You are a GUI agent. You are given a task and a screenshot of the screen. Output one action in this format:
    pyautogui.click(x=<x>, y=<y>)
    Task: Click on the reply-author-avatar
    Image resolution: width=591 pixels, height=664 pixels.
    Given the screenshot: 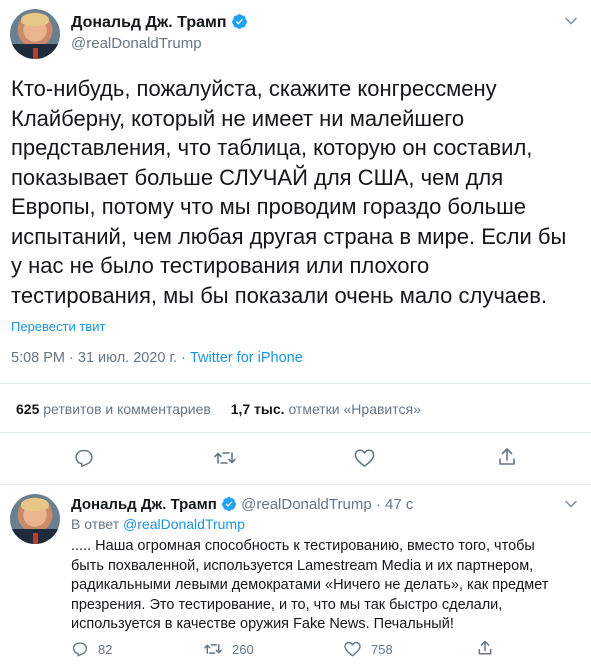 What is the action you would take?
    pyautogui.click(x=35, y=519)
    